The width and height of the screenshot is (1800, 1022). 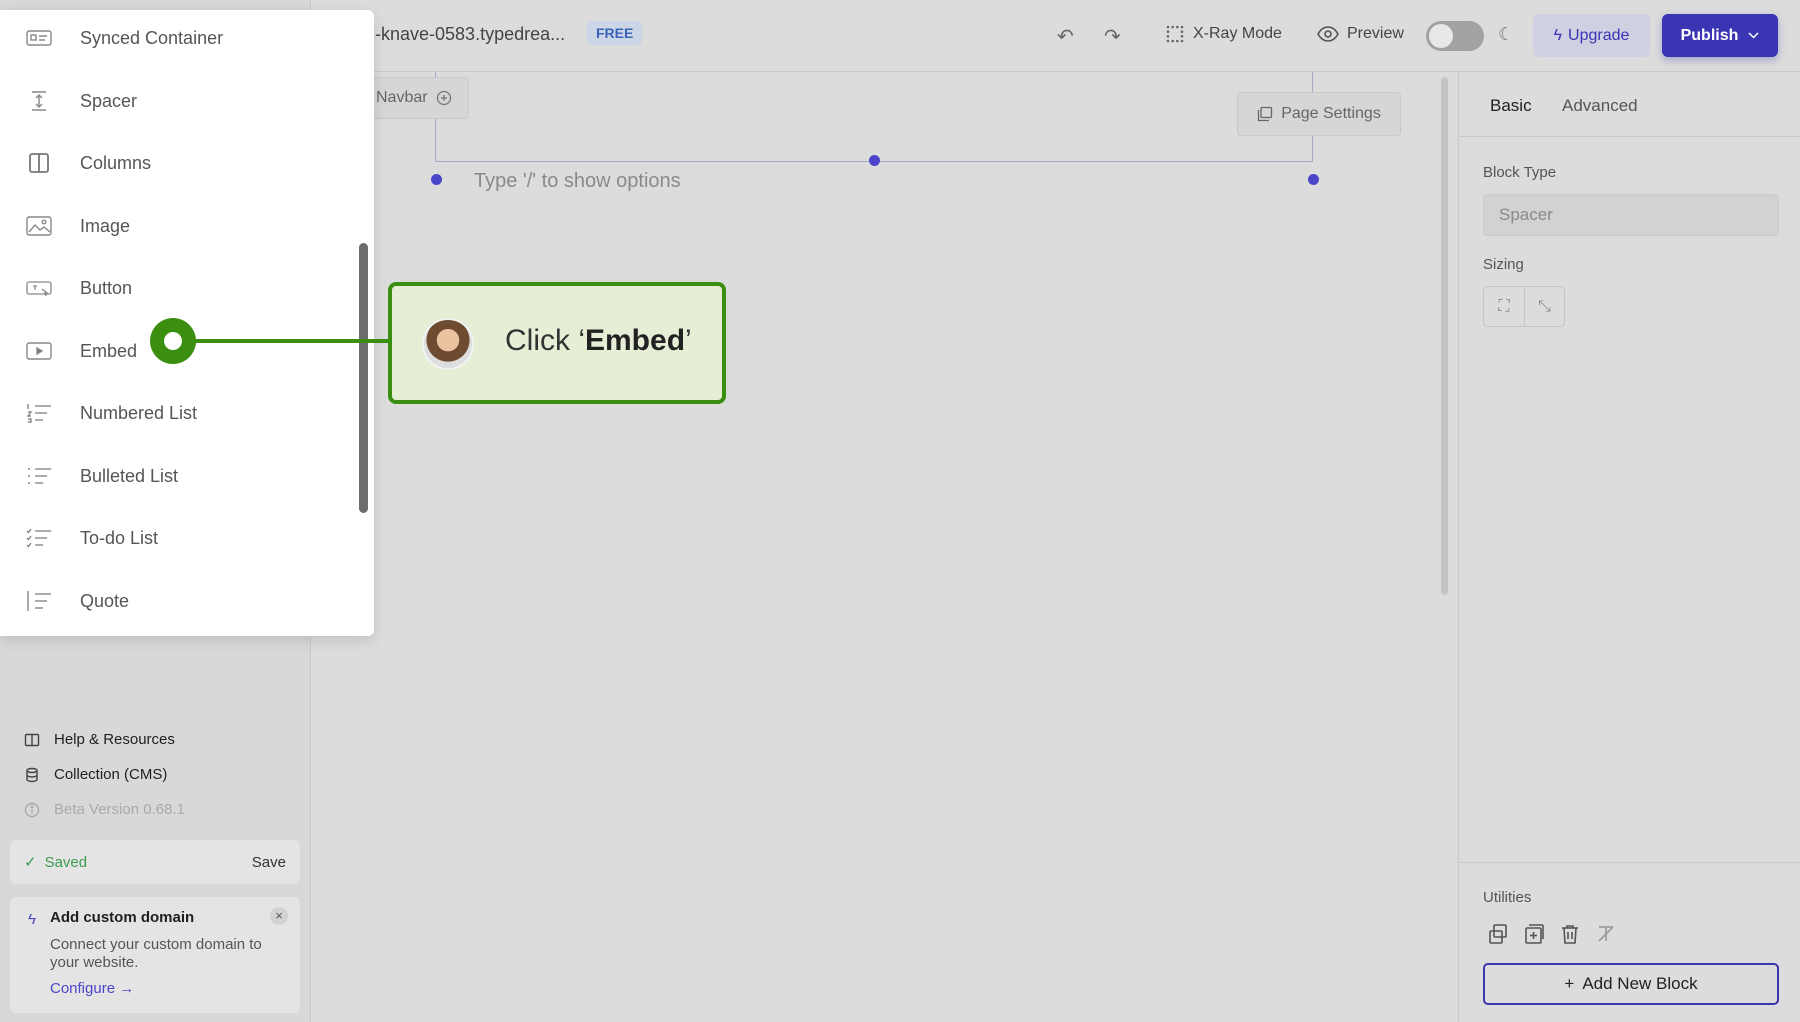 I want to click on expand-icon: ⛶, so click(x=1504, y=306).